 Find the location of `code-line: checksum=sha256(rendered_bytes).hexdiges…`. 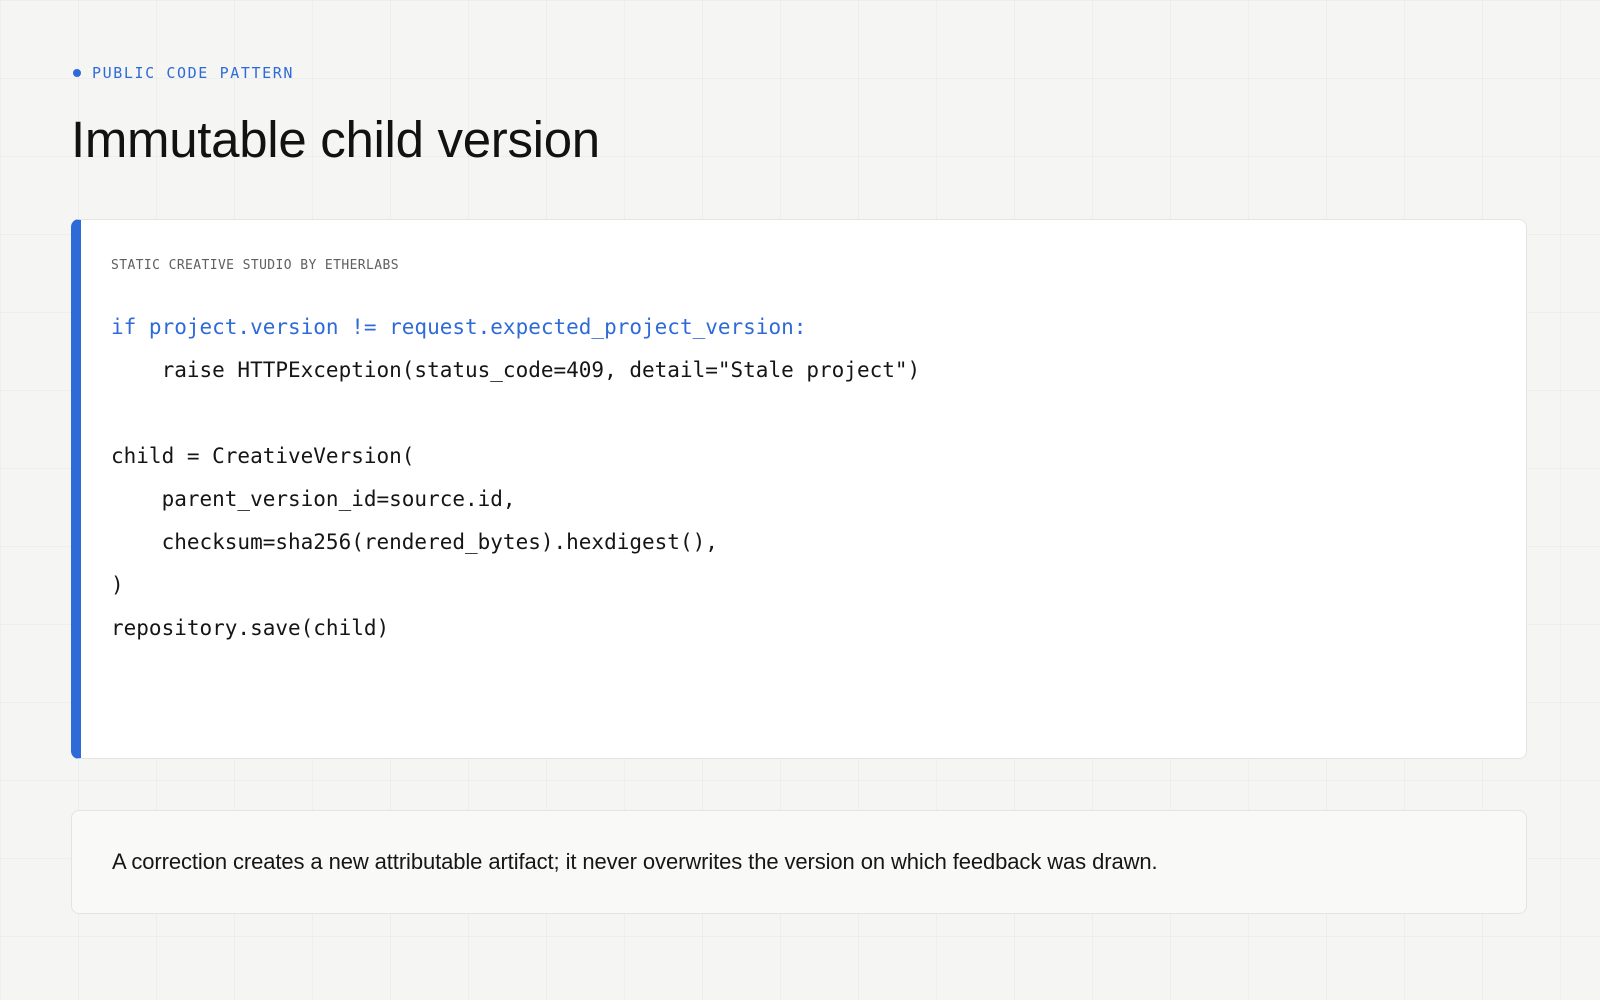

code-line: checksum=sha256(rendered_bytes).hexdiges… is located at coordinates (414, 542).